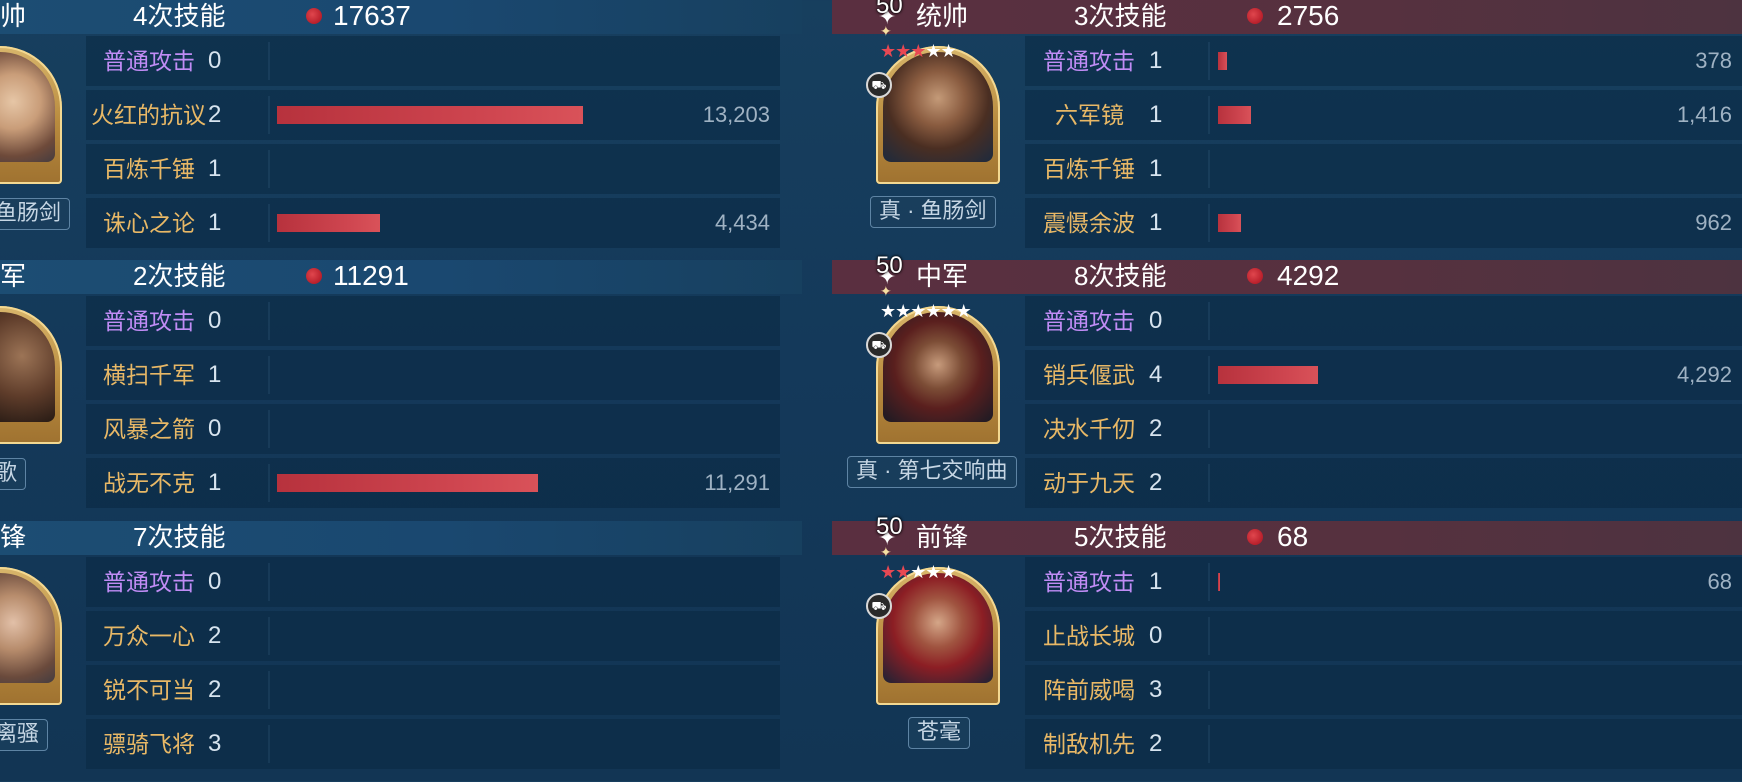 The width and height of the screenshot is (1742, 782). Describe the element at coordinates (13, 474) in the screenshot. I see `equipment-tag: 歌` at that location.